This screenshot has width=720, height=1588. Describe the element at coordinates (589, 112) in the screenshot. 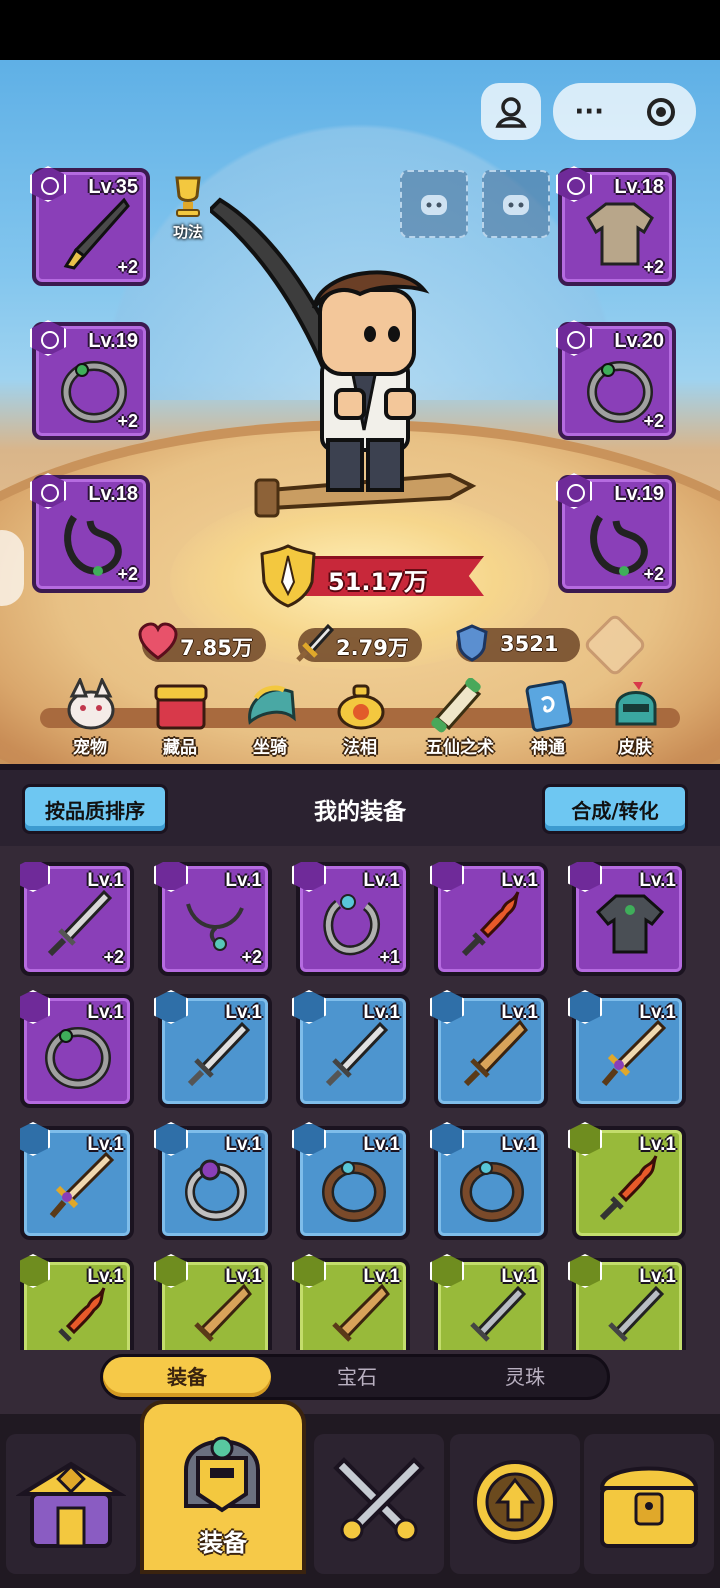

I see `more-icon: ···` at that location.